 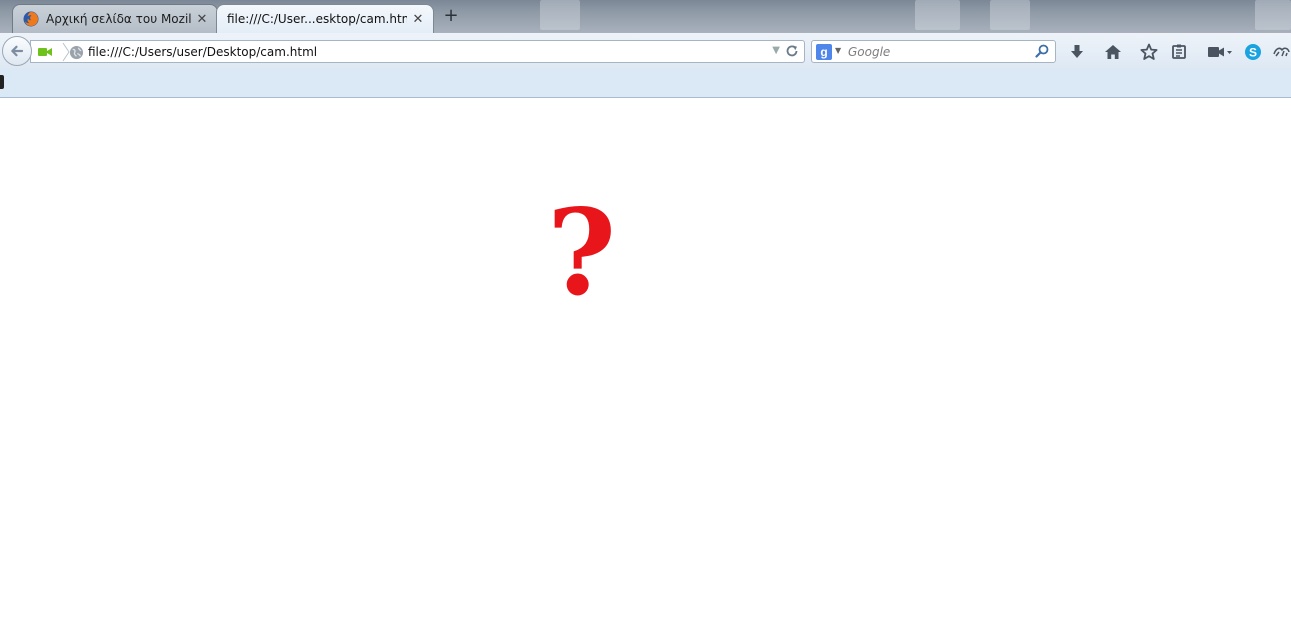 What do you see at coordinates (1042, 51) in the screenshot?
I see `search-icon` at bounding box center [1042, 51].